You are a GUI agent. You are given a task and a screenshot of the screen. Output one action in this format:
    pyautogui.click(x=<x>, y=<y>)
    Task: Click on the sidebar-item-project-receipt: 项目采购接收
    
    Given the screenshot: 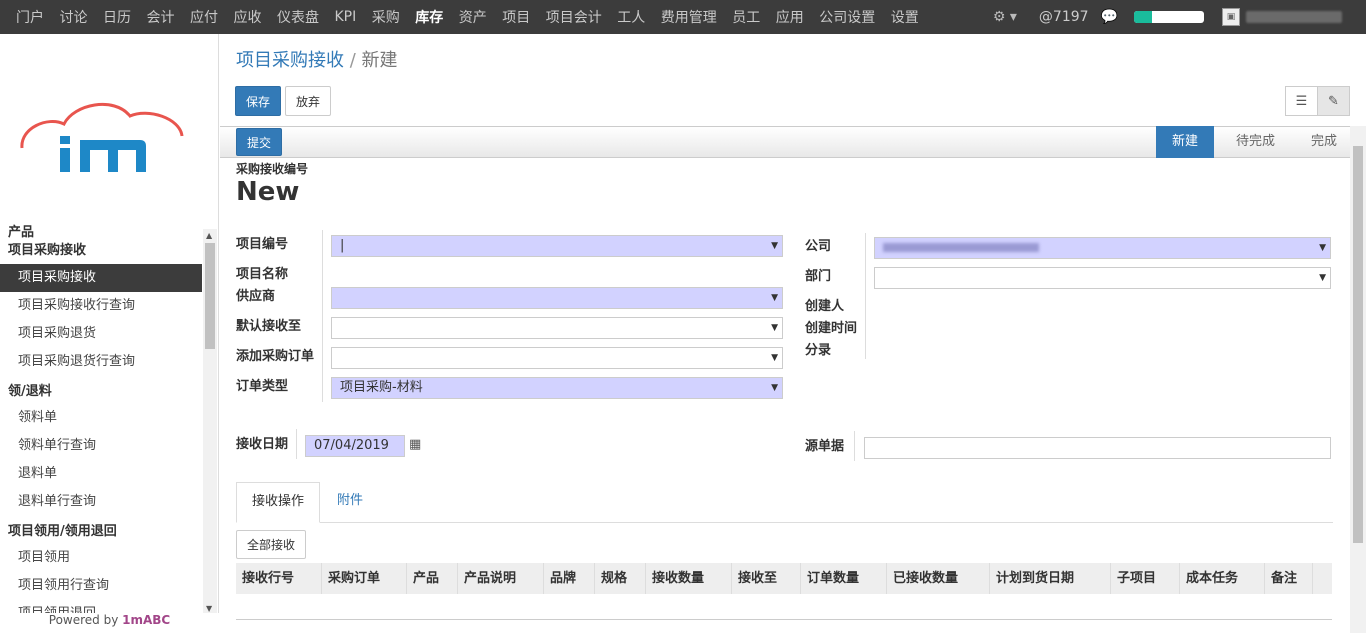 What is the action you would take?
    pyautogui.click(x=101, y=278)
    